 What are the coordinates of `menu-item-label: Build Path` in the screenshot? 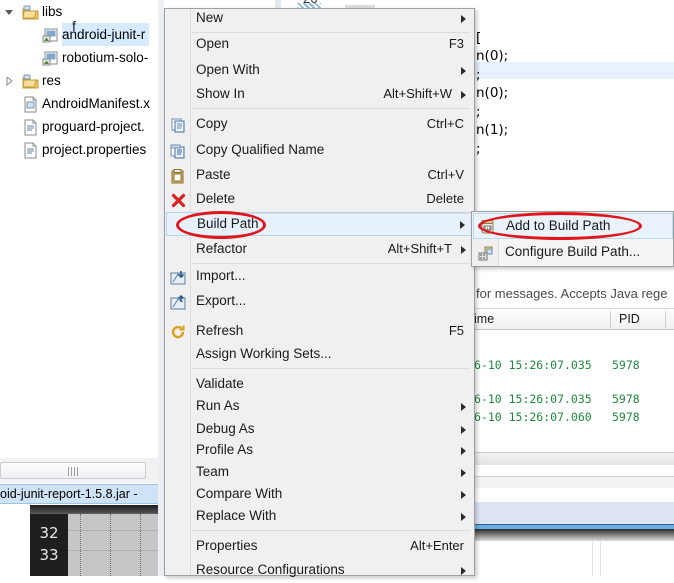 It's located at (228, 223).